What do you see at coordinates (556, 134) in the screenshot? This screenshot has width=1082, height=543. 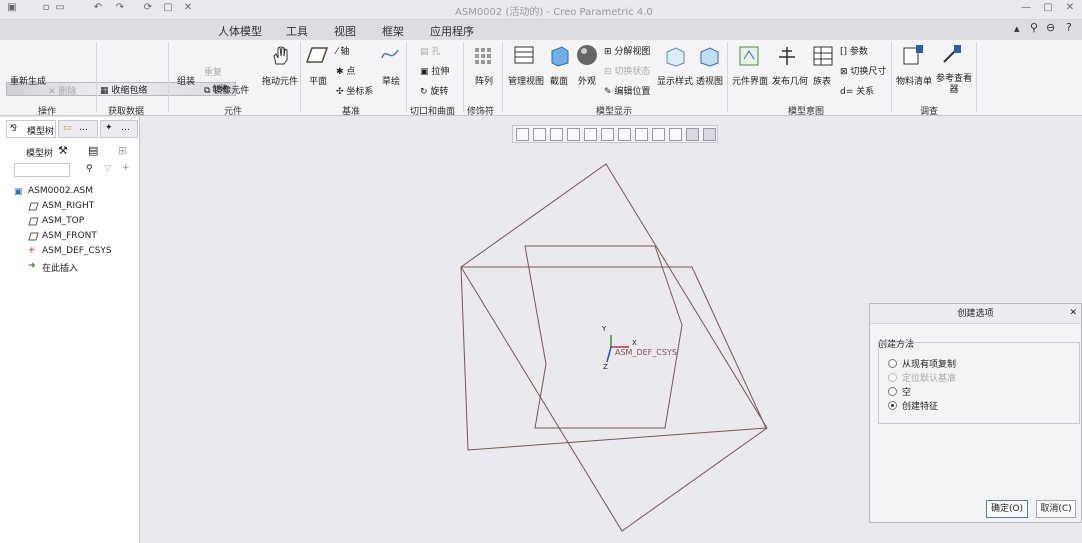 I see `zoom-out-icon` at bounding box center [556, 134].